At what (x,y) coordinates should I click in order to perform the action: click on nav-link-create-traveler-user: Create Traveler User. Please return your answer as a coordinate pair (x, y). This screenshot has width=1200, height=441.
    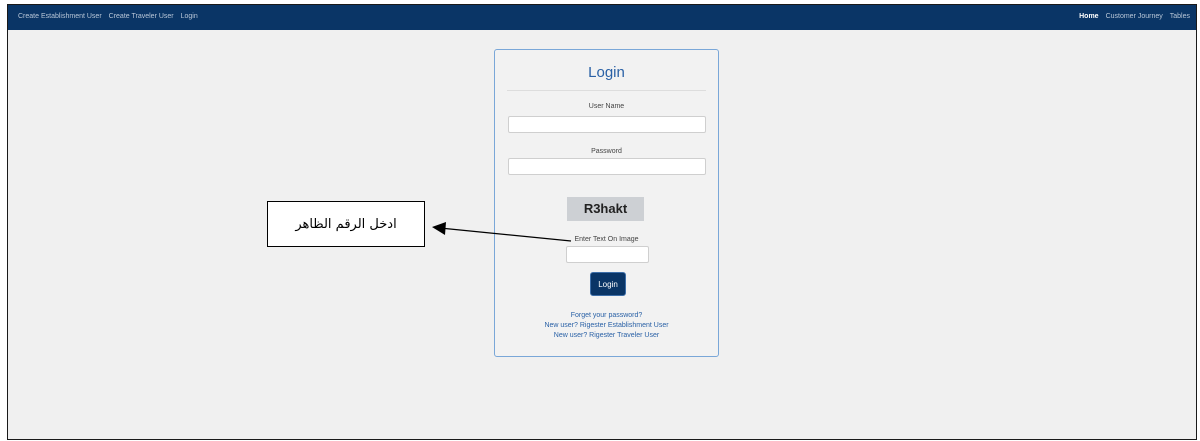
    Looking at the image, I should click on (141, 16).